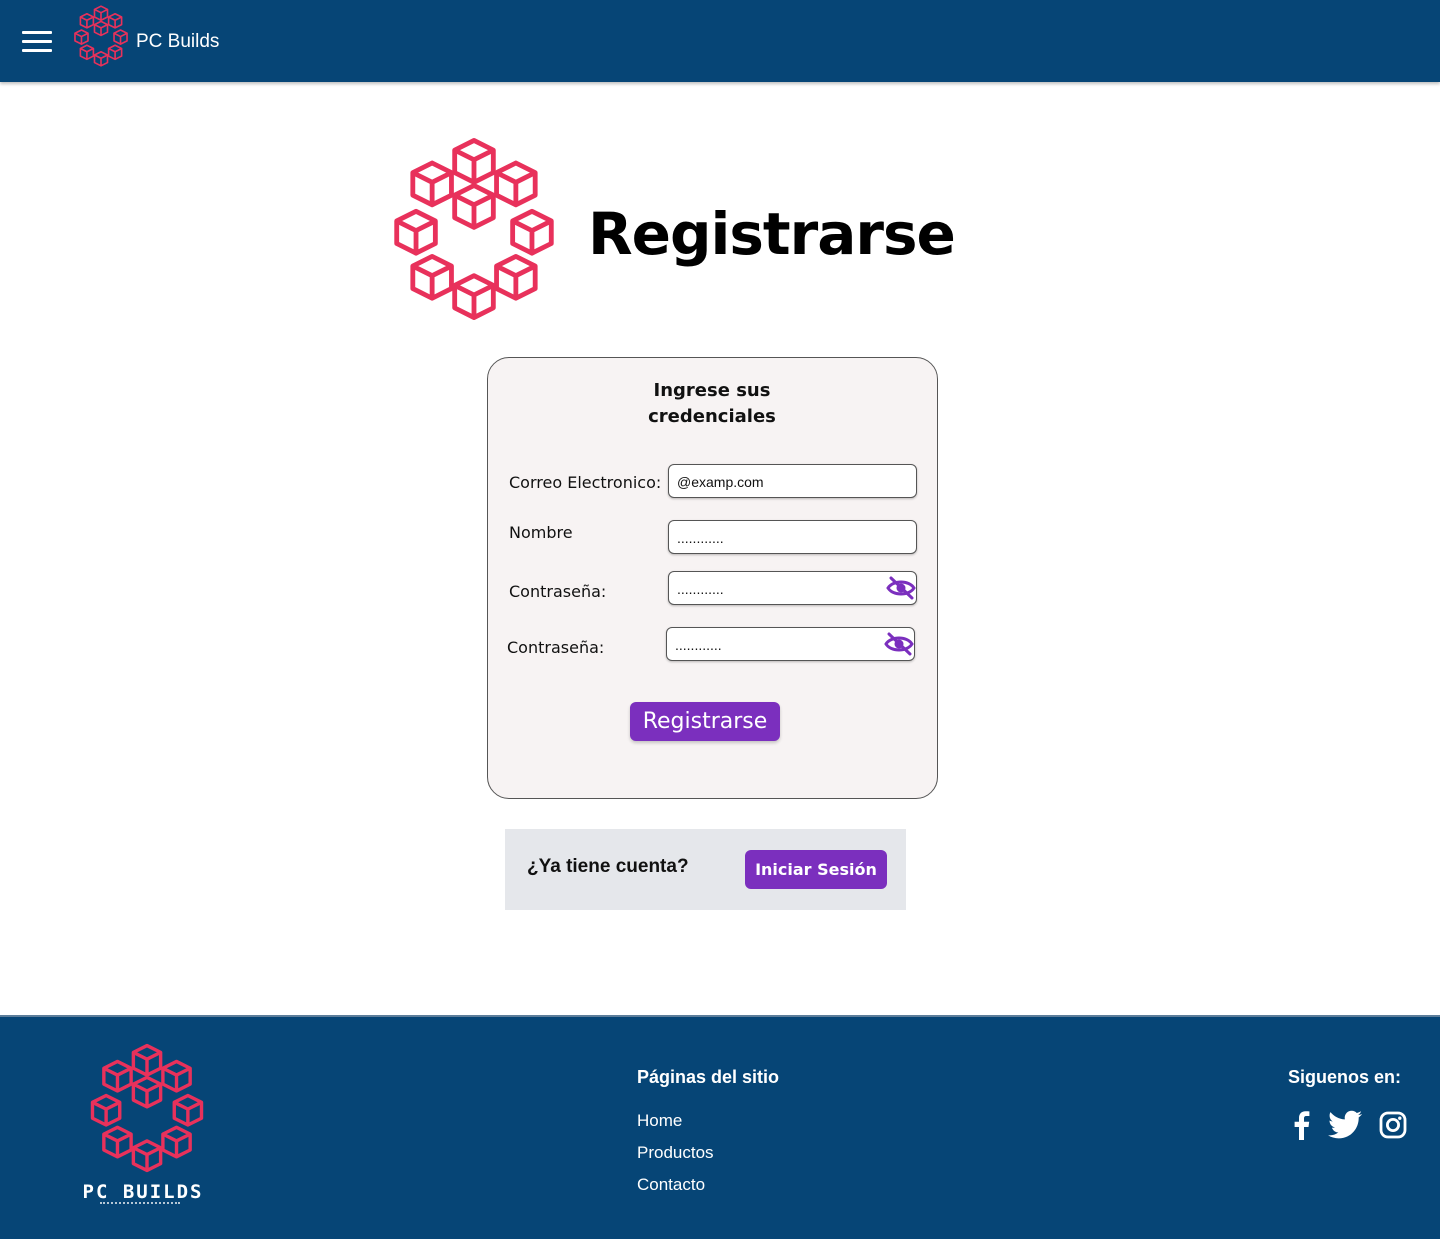 The width and height of the screenshot is (1440, 1239). I want to click on form-title-line: credenciales, so click(712, 416).